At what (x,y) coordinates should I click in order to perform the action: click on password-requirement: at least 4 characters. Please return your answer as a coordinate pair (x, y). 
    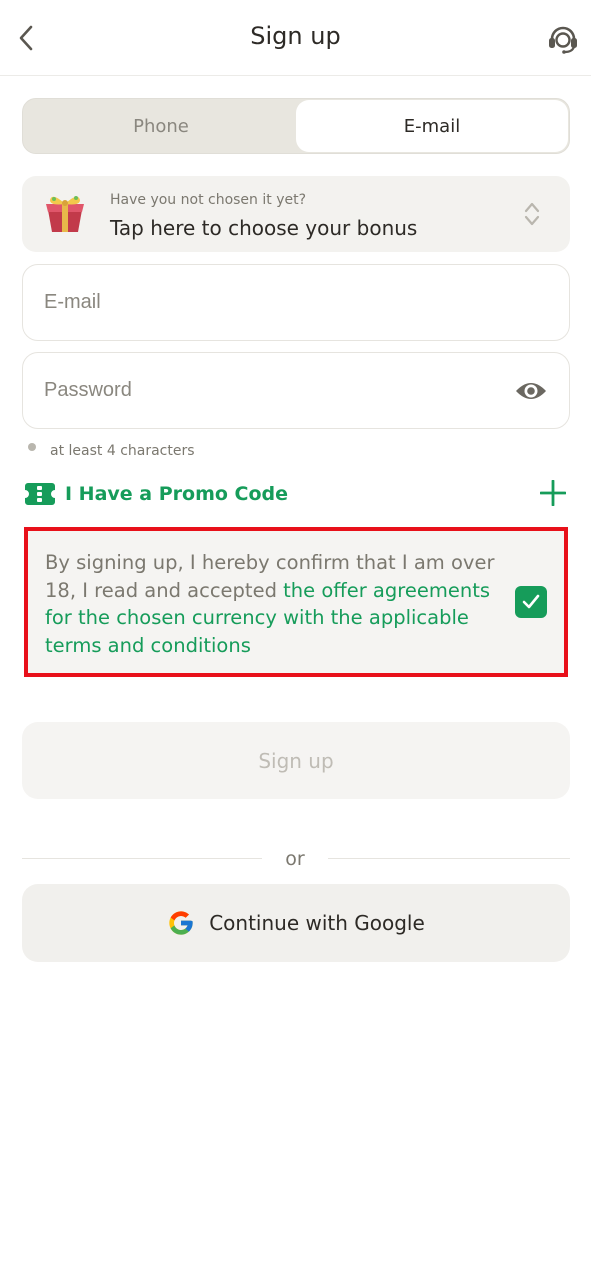
    Looking at the image, I should click on (111, 451).